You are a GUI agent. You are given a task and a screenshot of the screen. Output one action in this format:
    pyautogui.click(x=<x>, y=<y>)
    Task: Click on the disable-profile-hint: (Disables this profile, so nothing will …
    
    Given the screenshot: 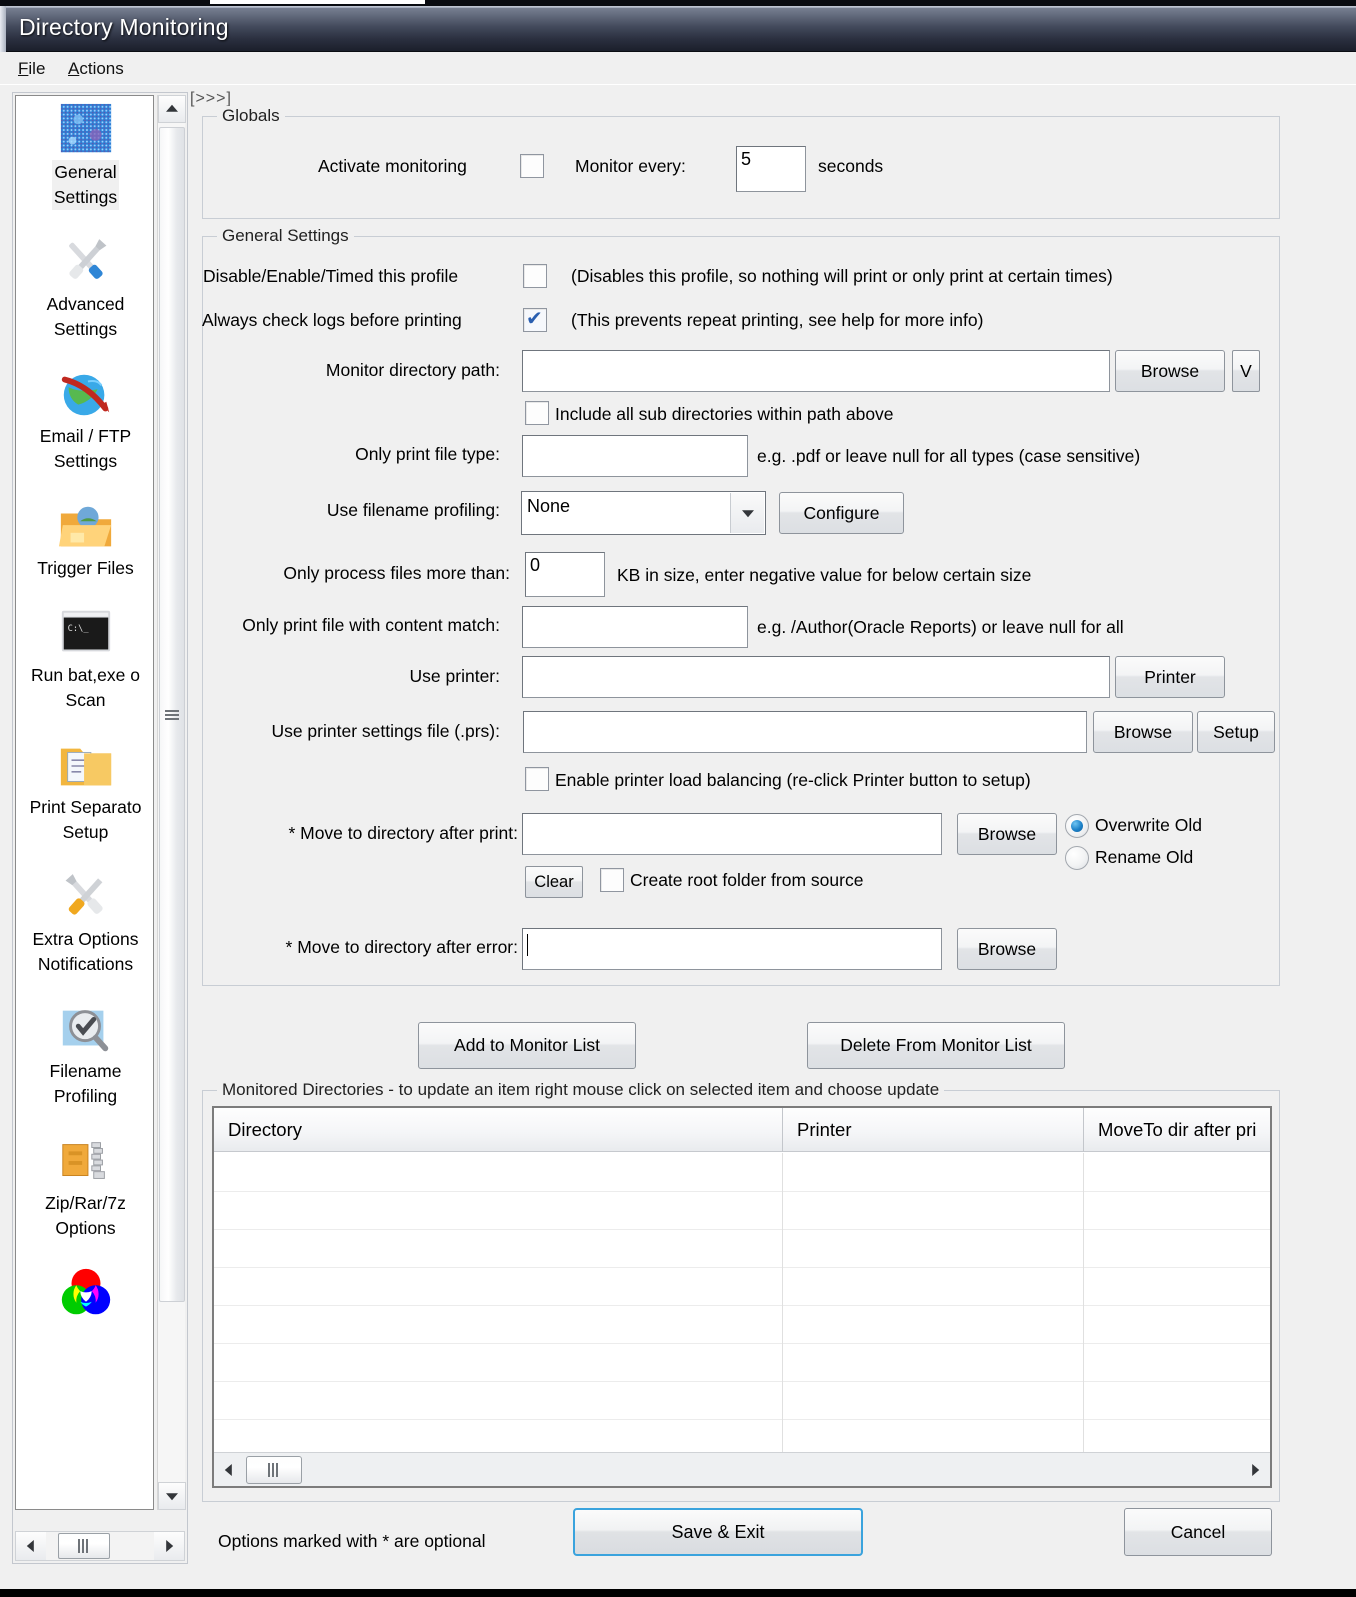 What is the action you would take?
    pyautogui.click(x=842, y=276)
    